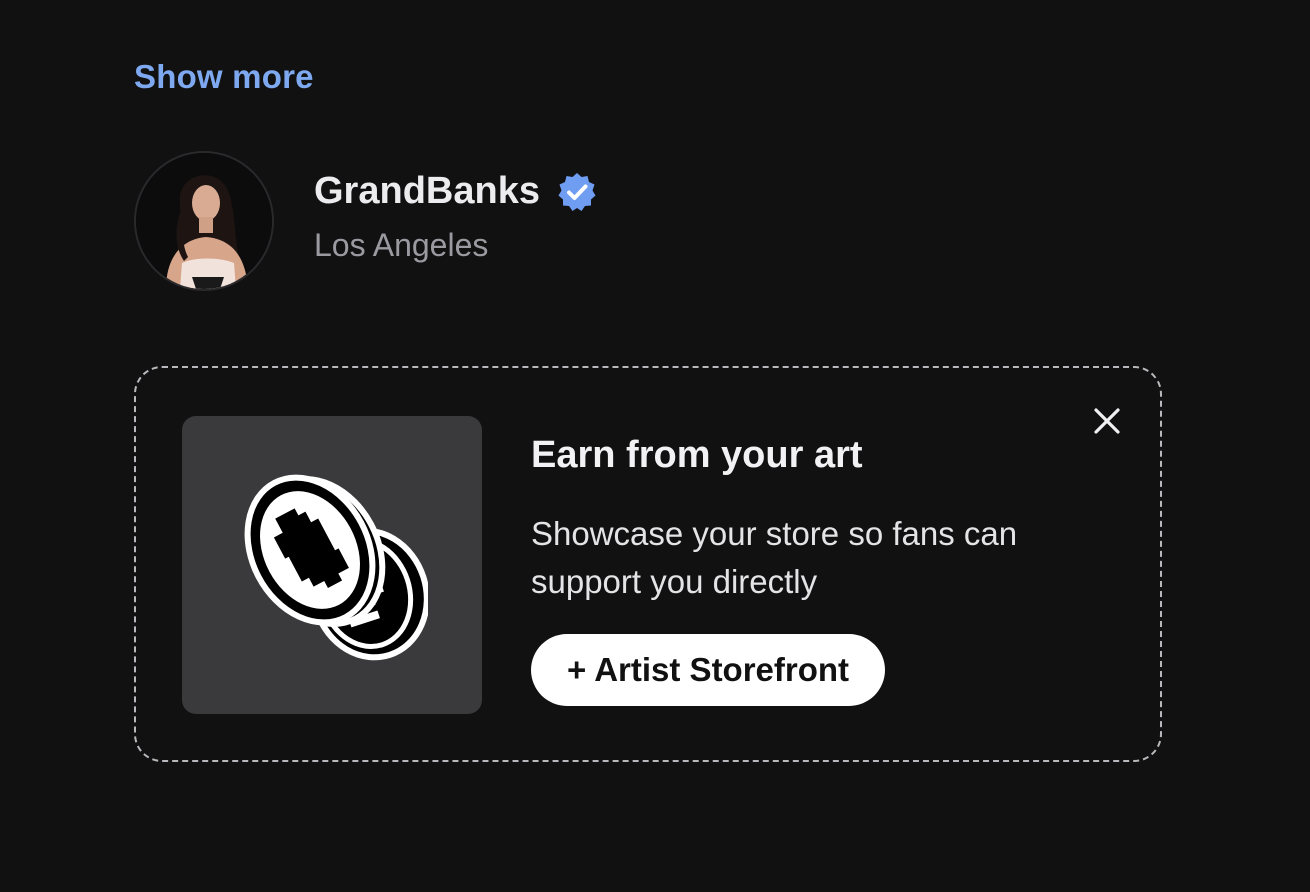 This screenshot has height=892, width=1310. Describe the element at coordinates (224, 77) in the screenshot. I see `show-more-link: Show more` at that location.